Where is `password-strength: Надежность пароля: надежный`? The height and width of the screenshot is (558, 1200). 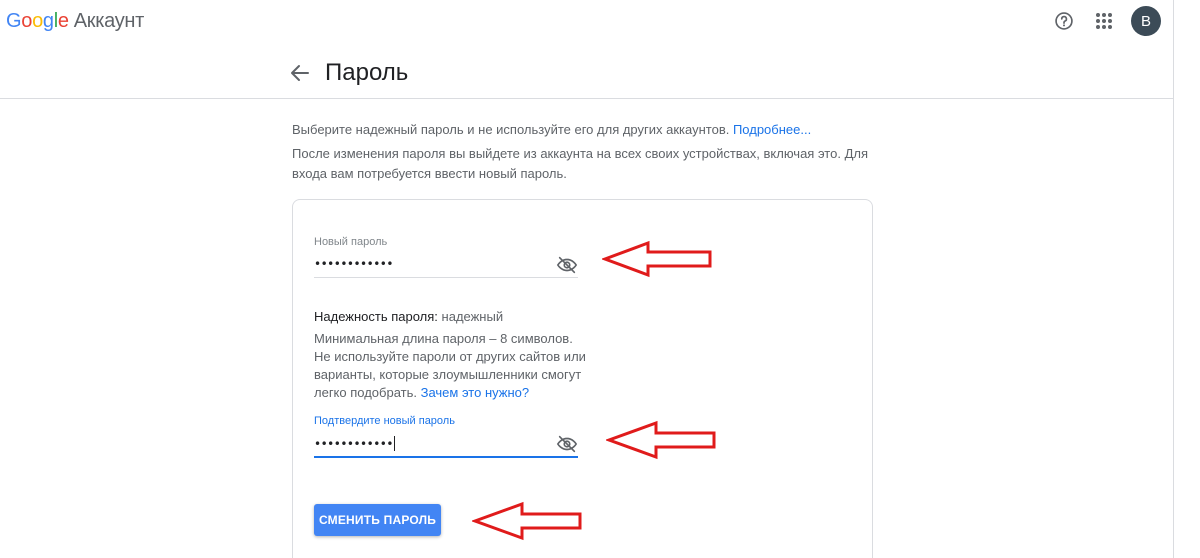
password-strength: Надежность пароля: надежный is located at coordinates (408, 316).